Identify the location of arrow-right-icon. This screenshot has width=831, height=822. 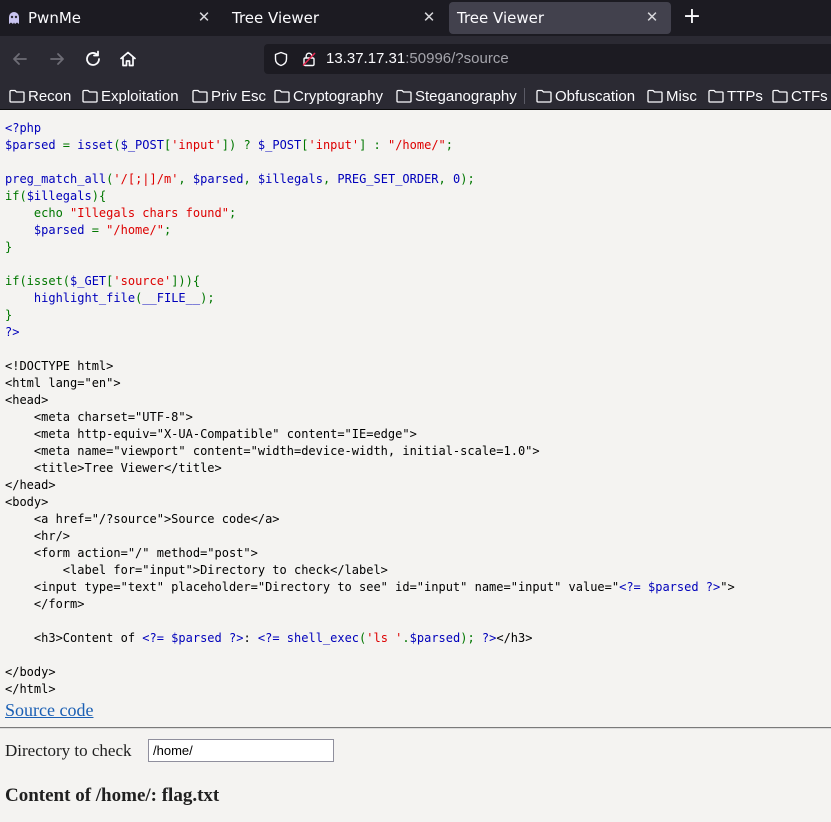
(57, 59).